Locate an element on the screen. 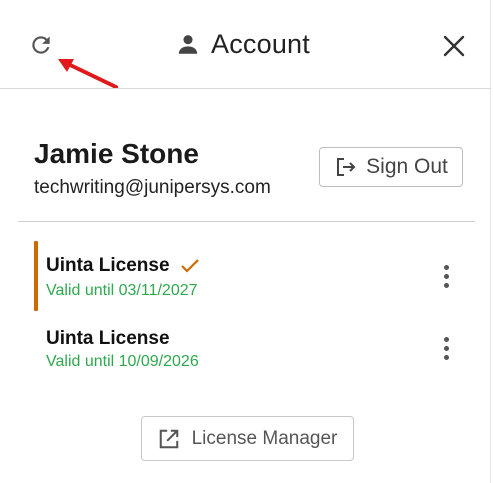 The height and width of the screenshot is (483, 493). close-button is located at coordinates (454, 46).